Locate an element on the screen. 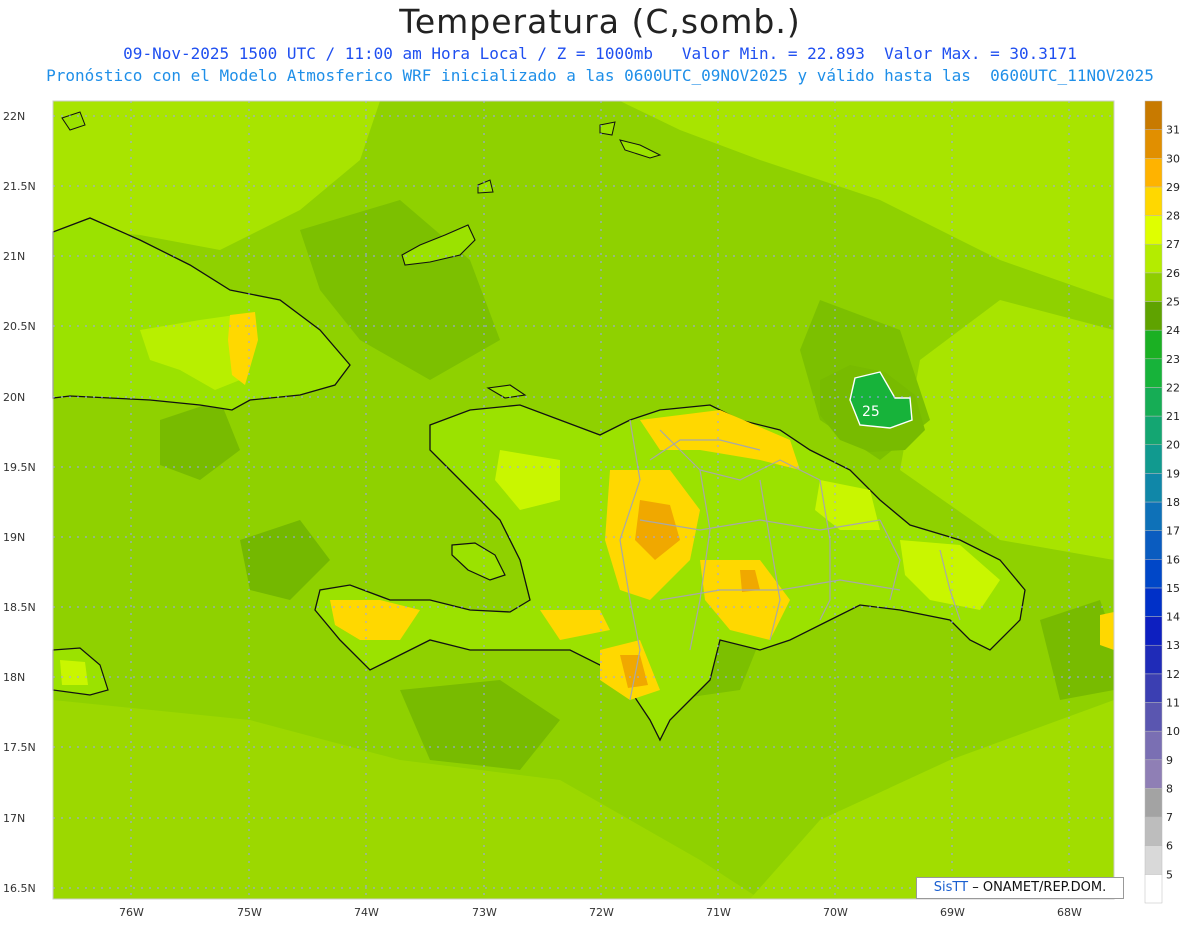 Image resolution: width=1200 pixels, height=927 pixels. puerto-rico-edge is located at coordinates (1107, 631).